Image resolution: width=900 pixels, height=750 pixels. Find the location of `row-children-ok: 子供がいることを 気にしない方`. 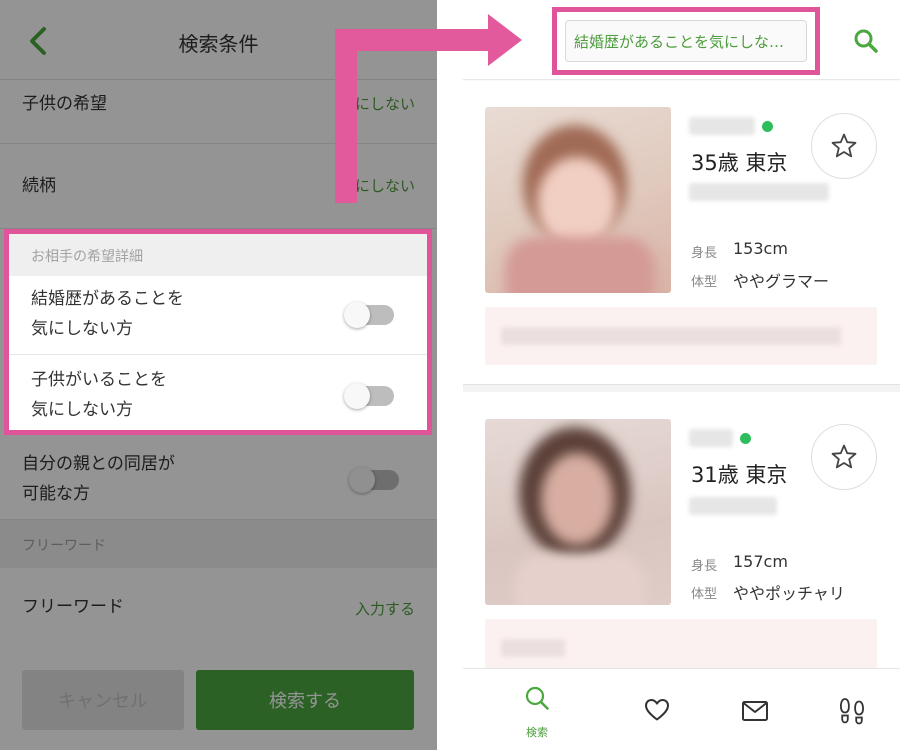

row-children-ok: 子供がいることを 気にしない方 is located at coordinates (218, 392).